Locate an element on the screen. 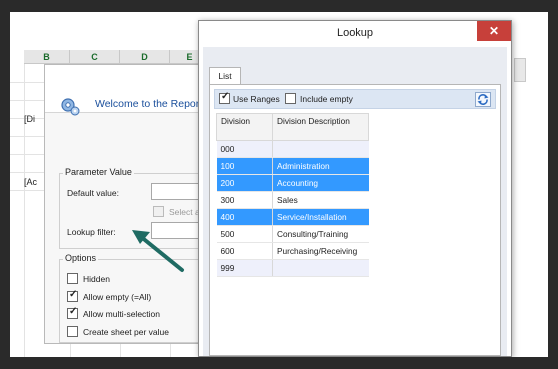 Image resolution: width=558 pixels, height=369 pixels. allow-multi-selection-checkbox: ✓ is located at coordinates (72, 312).